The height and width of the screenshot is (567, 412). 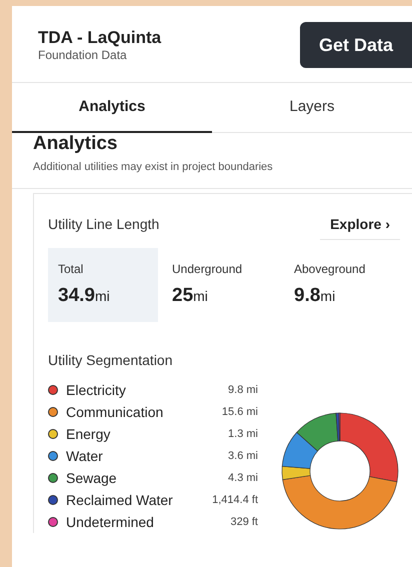 What do you see at coordinates (315, 296) in the screenshot?
I see `stat-value: 9.8mi` at bounding box center [315, 296].